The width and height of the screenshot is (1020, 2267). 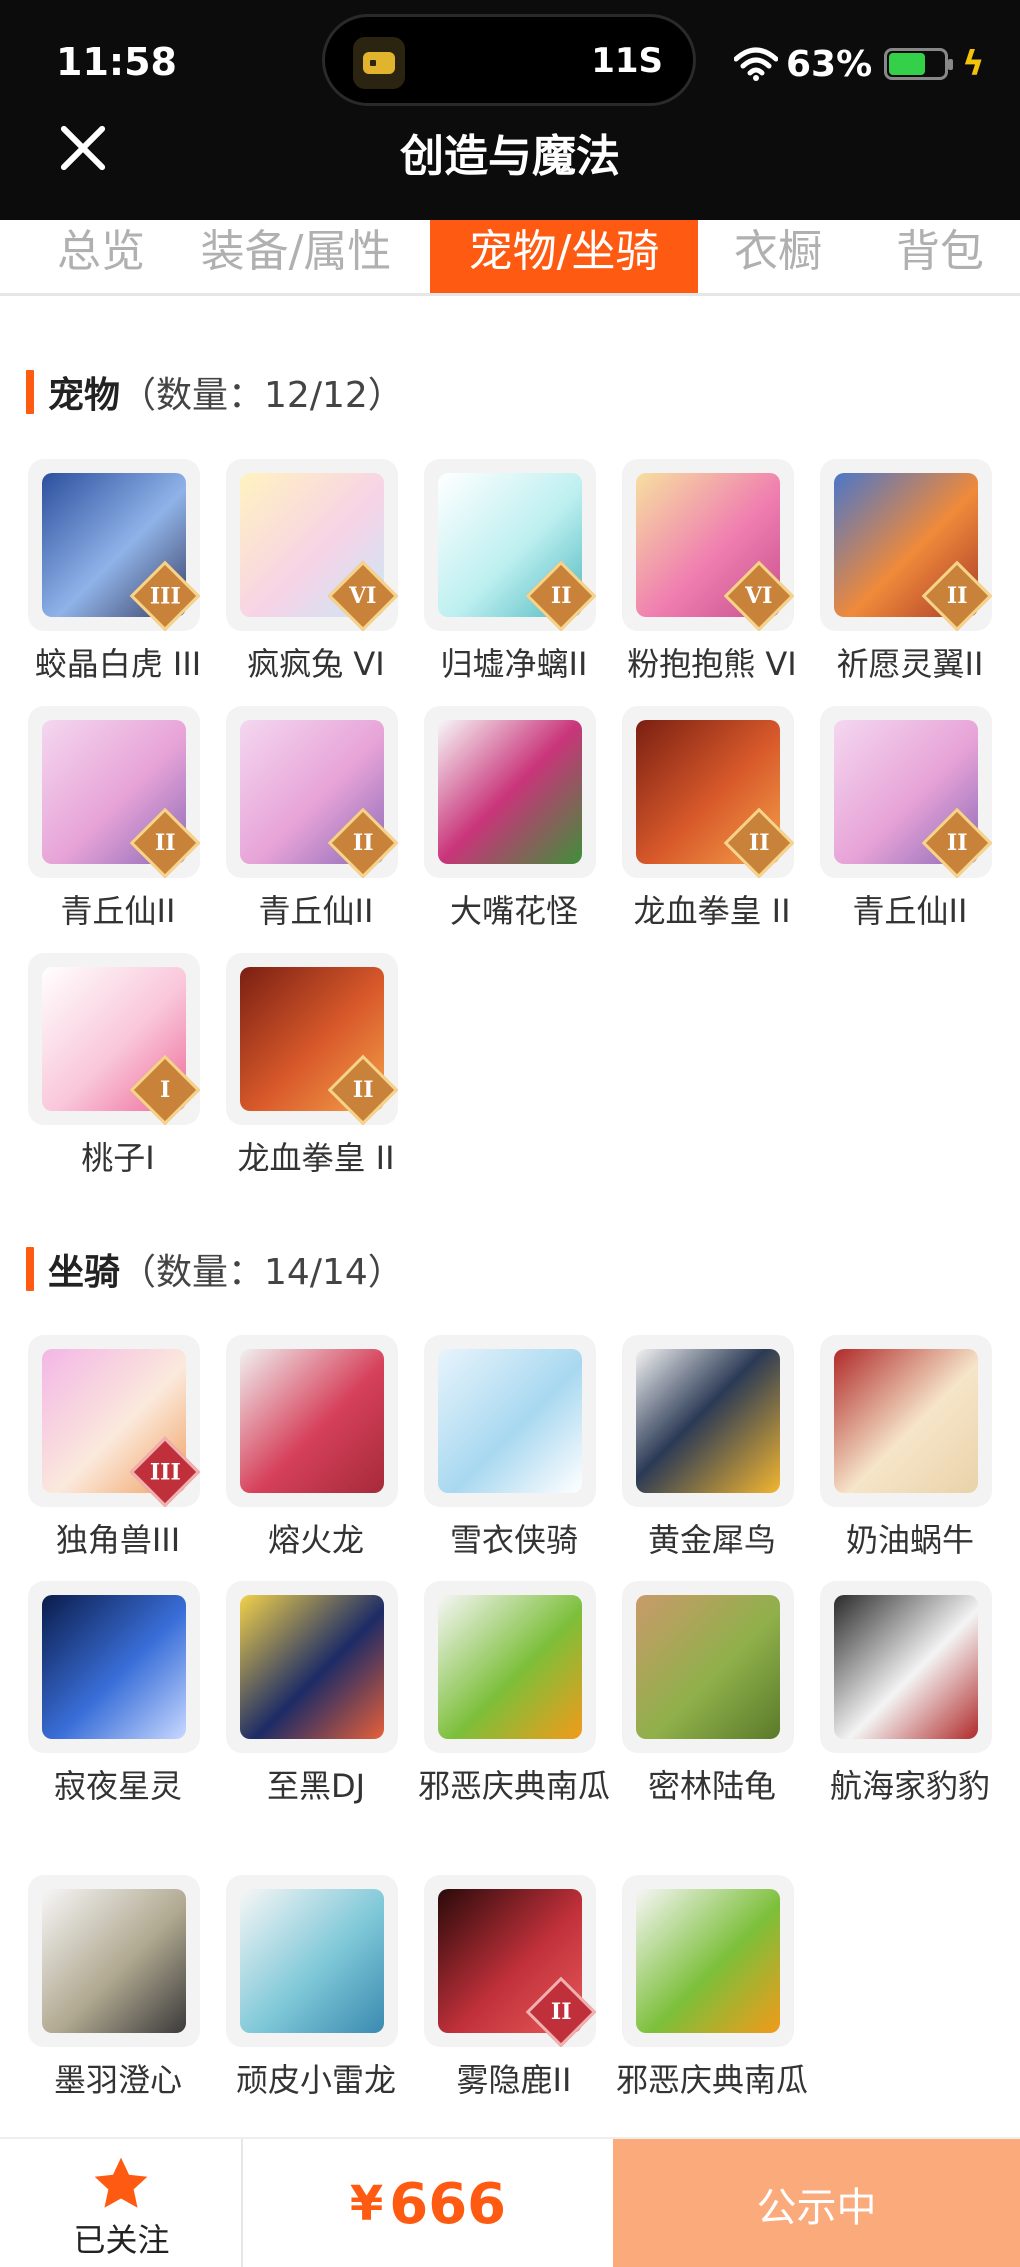 I want to click on pet-name: 归墟净螭II, so click(x=514, y=664).